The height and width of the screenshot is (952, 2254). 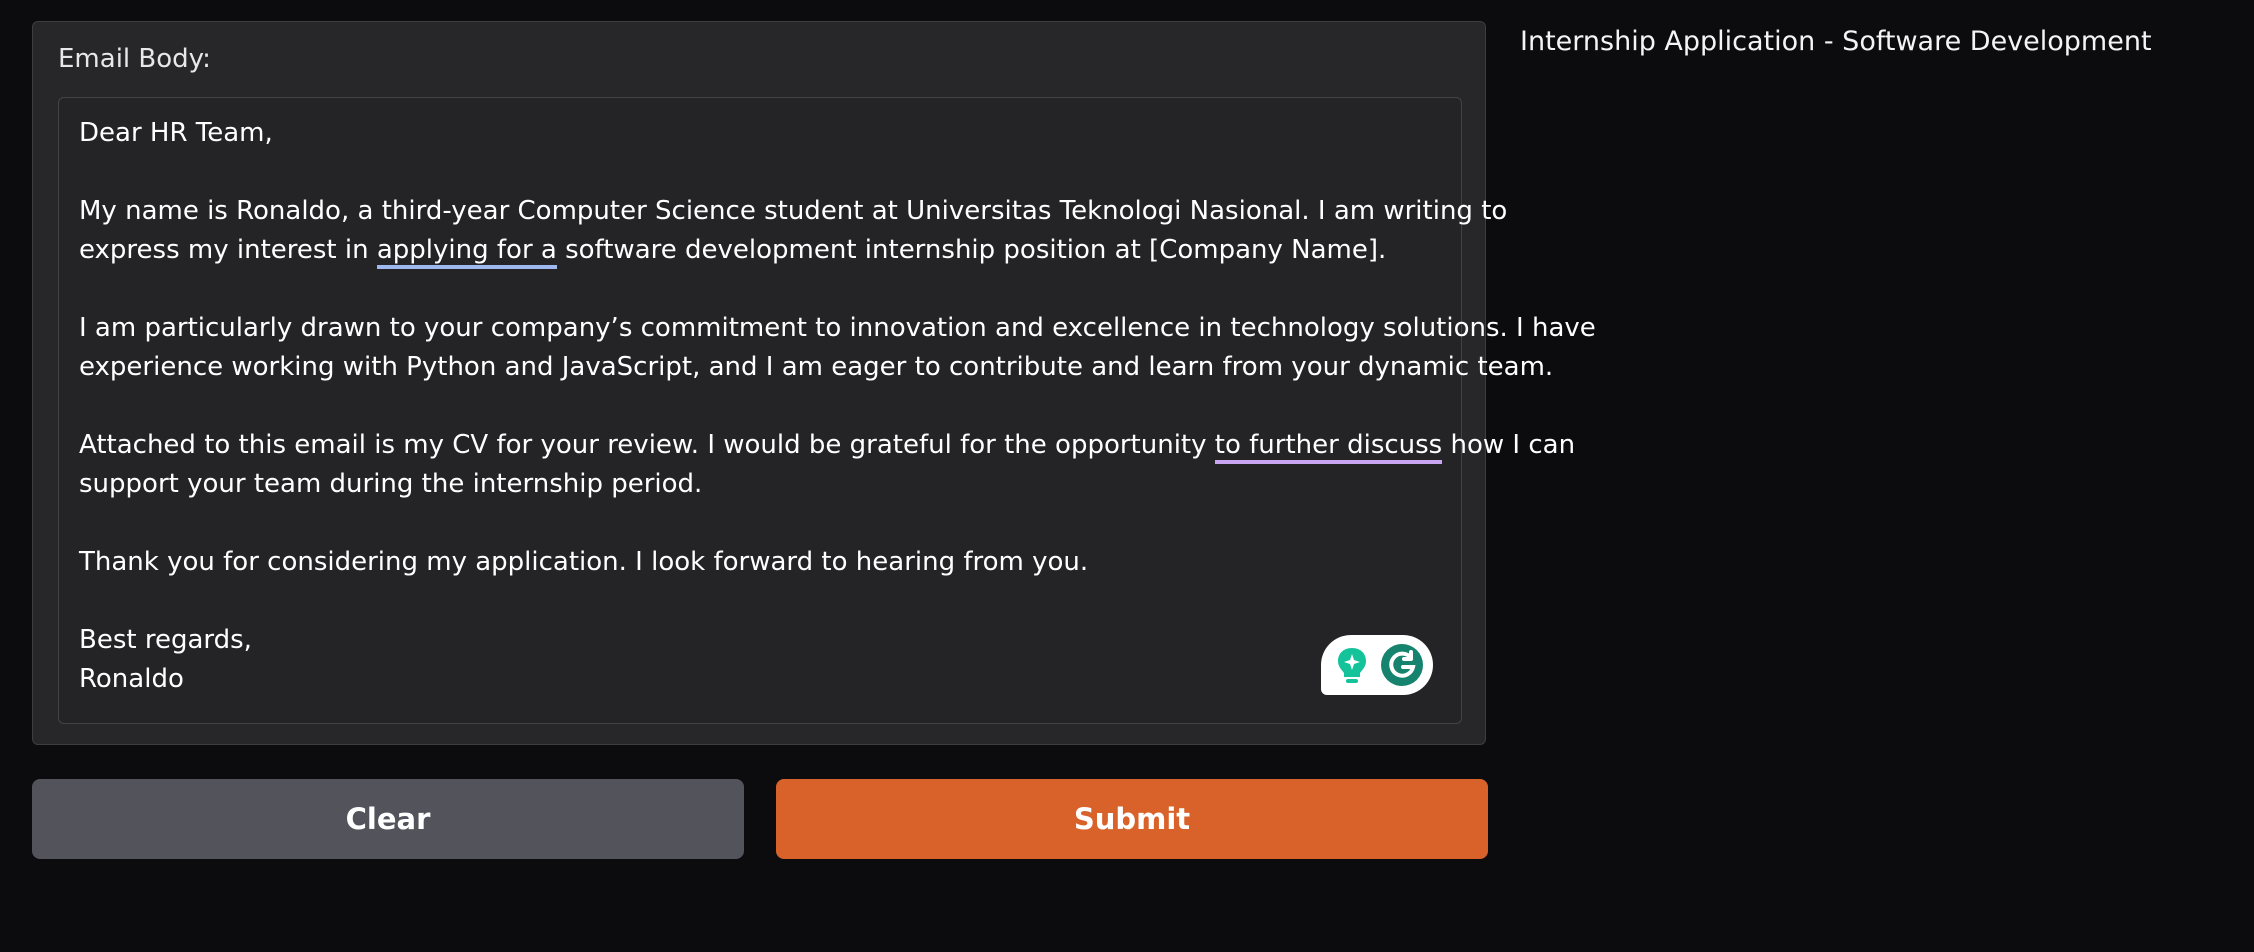 I want to click on signature-line: Ronaldo, so click(x=131, y=679).